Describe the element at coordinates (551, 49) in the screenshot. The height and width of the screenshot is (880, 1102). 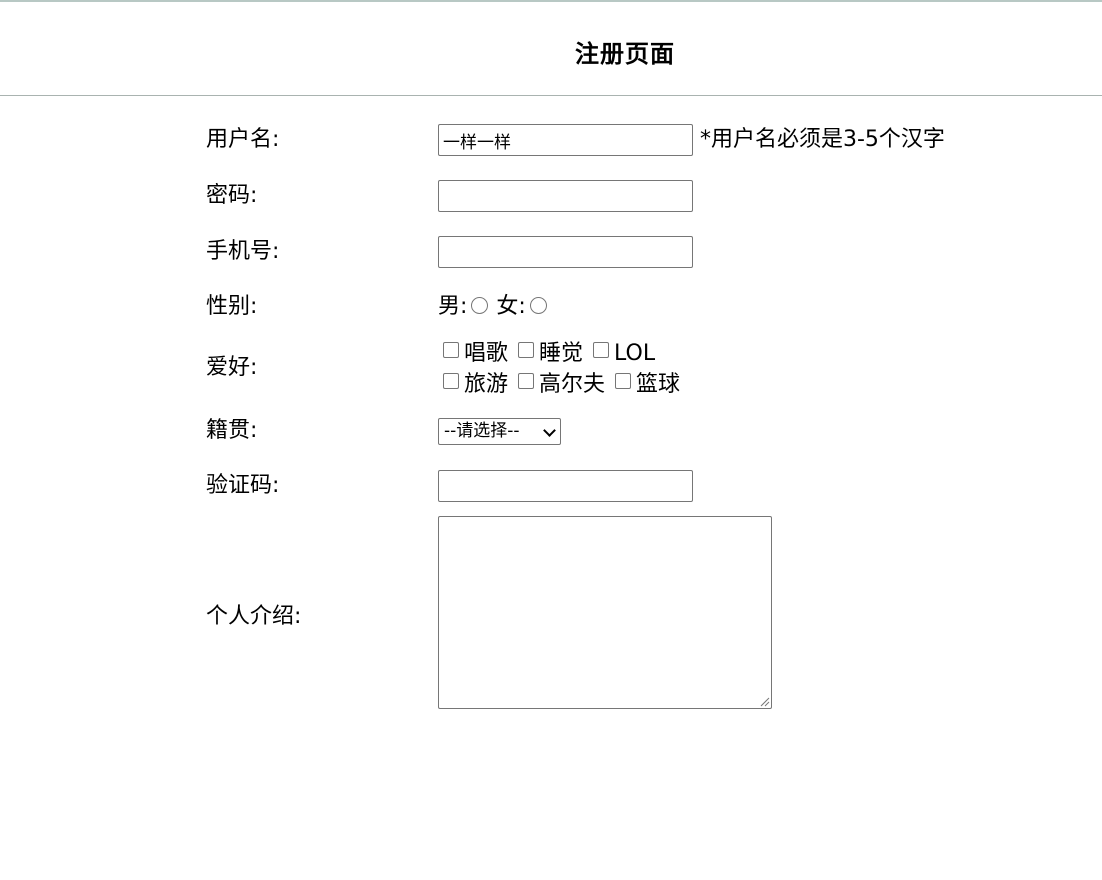
I see `page-header: 注册页面` at that location.